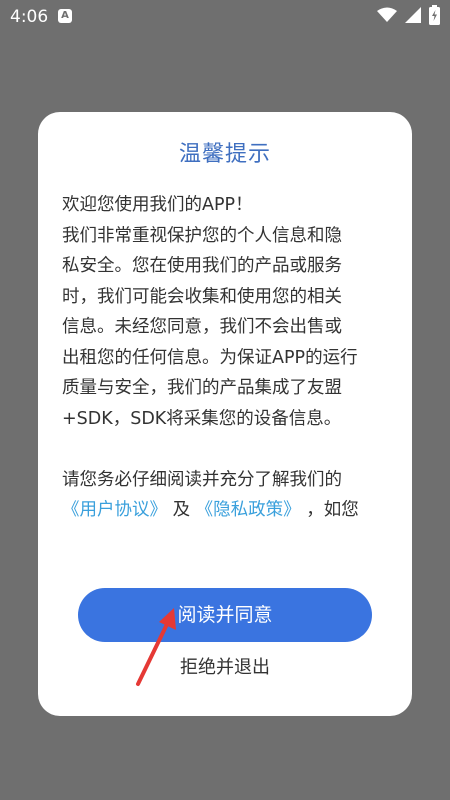 This screenshot has width=450, height=800. What do you see at coordinates (202, 296) in the screenshot?
I see `body-line: 时，我们可能会收集和使用您的相关` at bounding box center [202, 296].